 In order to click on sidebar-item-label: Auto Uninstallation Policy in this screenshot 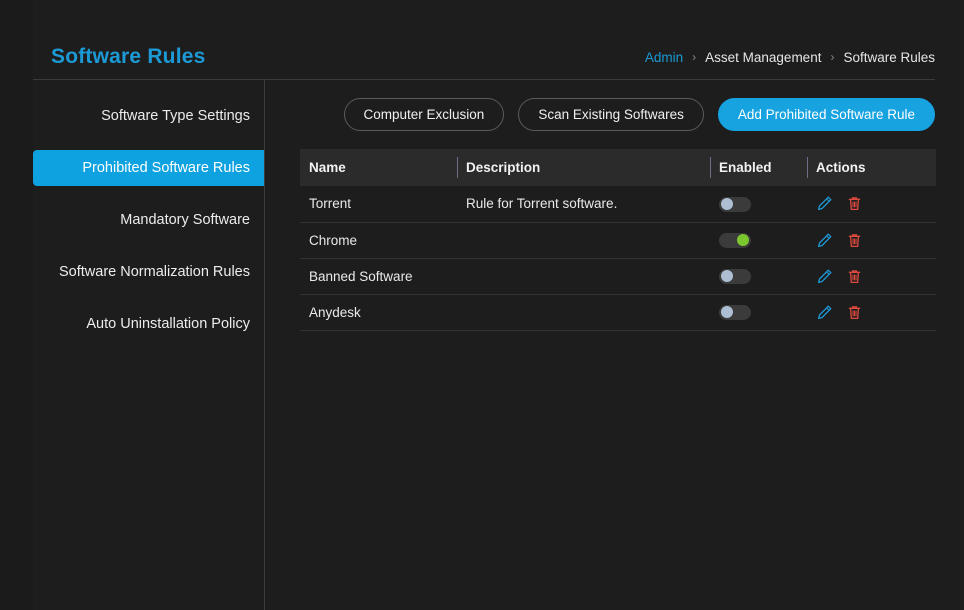, I will do `click(168, 324)`.